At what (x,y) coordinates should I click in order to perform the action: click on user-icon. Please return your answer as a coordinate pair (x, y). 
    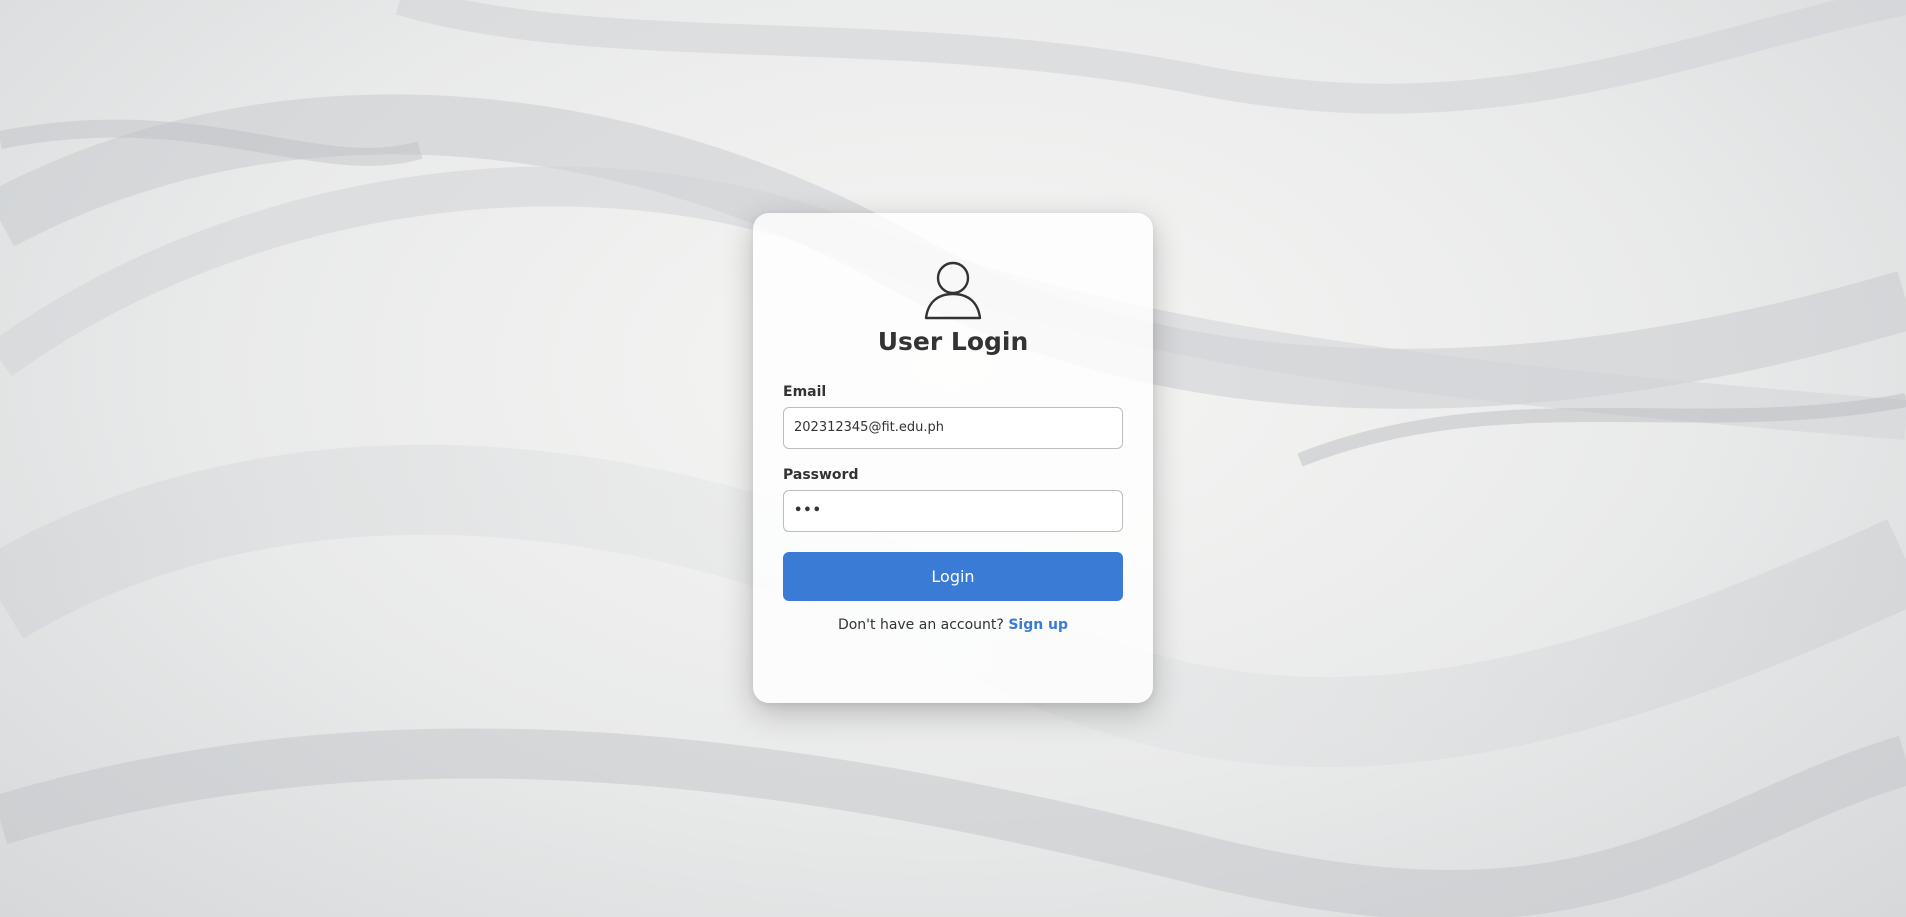
    Looking at the image, I should click on (953, 290).